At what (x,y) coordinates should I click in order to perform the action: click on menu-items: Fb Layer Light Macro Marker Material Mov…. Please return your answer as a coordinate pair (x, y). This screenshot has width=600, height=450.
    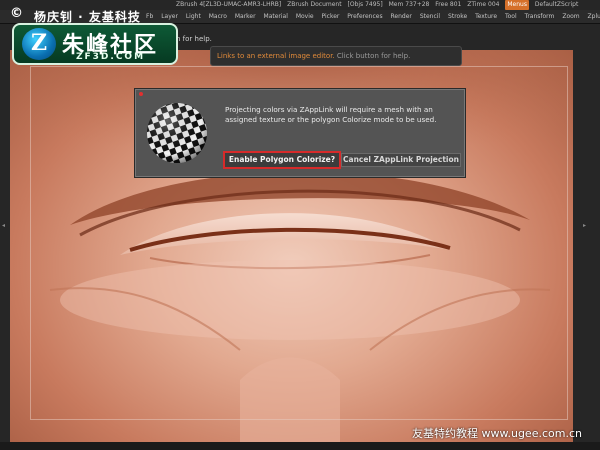
    Looking at the image, I should click on (373, 16).